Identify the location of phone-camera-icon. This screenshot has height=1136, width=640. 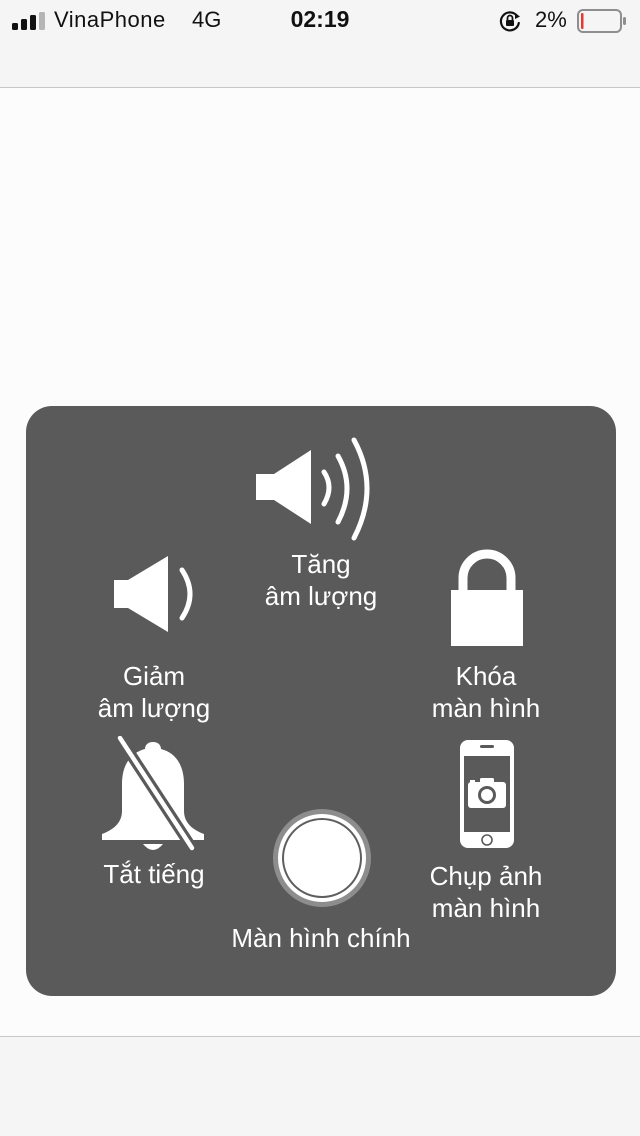
(487, 794).